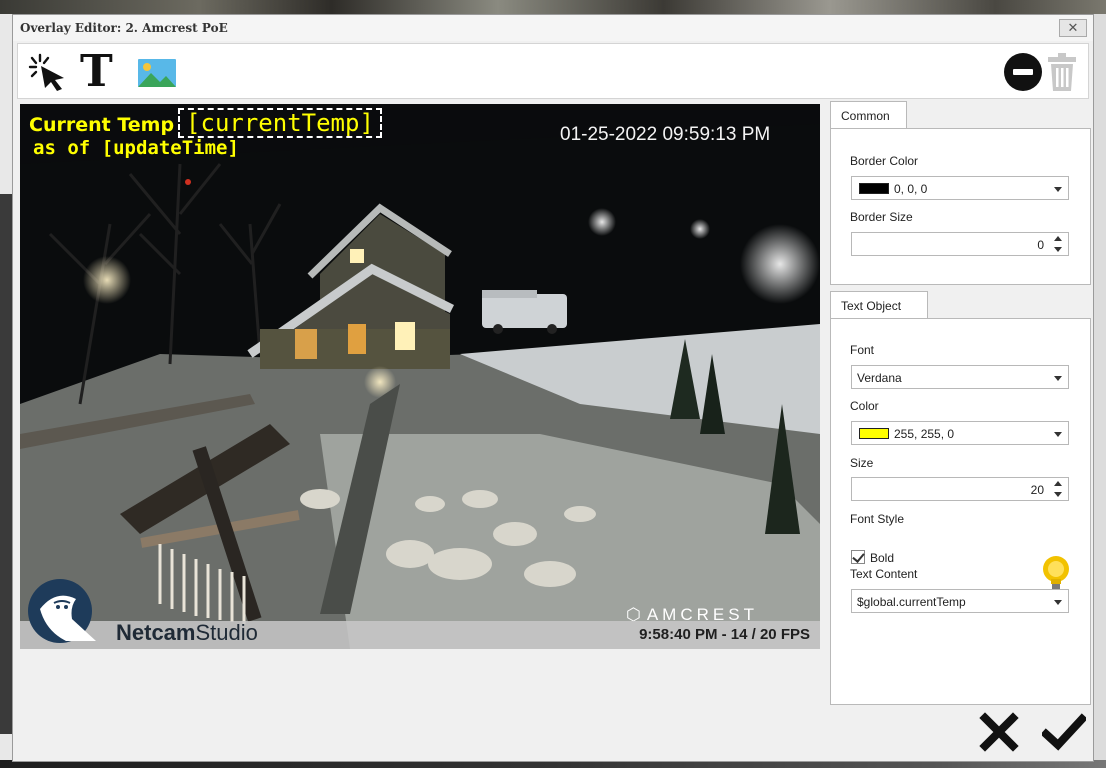 This screenshot has height=768, width=1106. Describe the element at coordinates (924, 434) in the screenshot. I see `color-value: 255, 255, 0` at that location.